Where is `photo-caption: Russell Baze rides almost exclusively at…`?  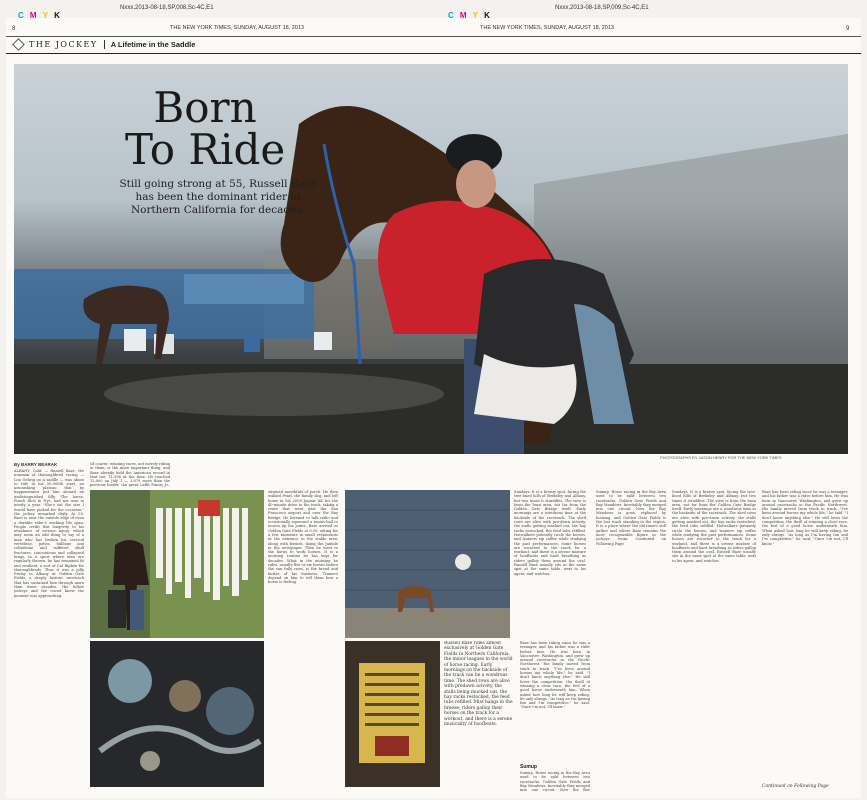 photo-caption: Russell Baze rides almost exclusively at… is located at coordinates (478, 684).